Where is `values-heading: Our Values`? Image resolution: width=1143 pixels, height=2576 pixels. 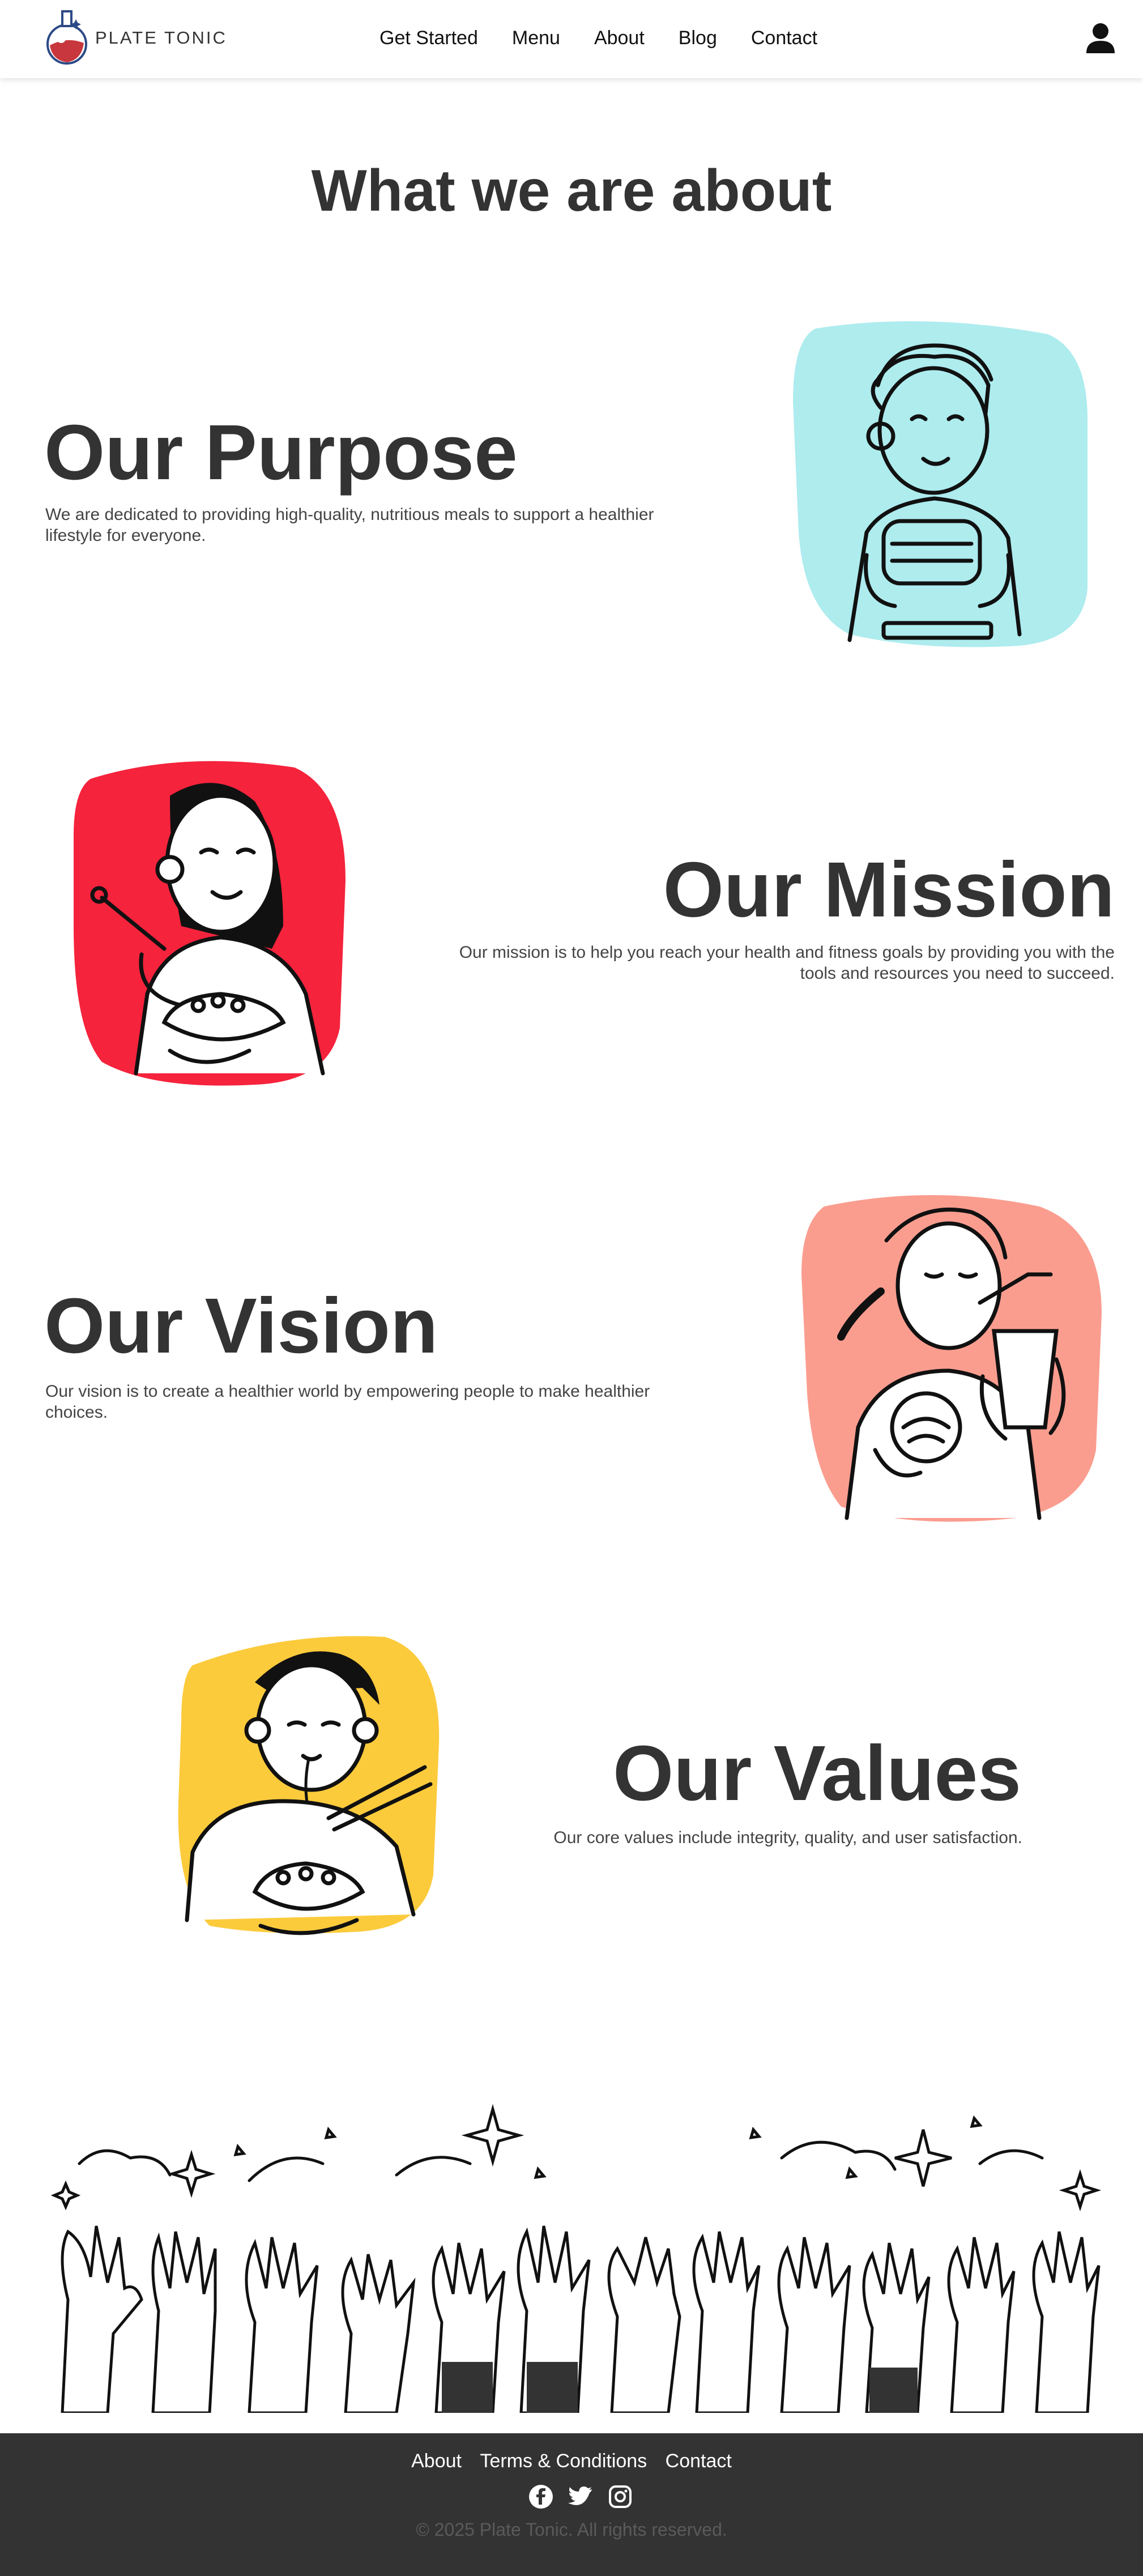
values-heading: Our Values is located at coordinates (817, 1773).